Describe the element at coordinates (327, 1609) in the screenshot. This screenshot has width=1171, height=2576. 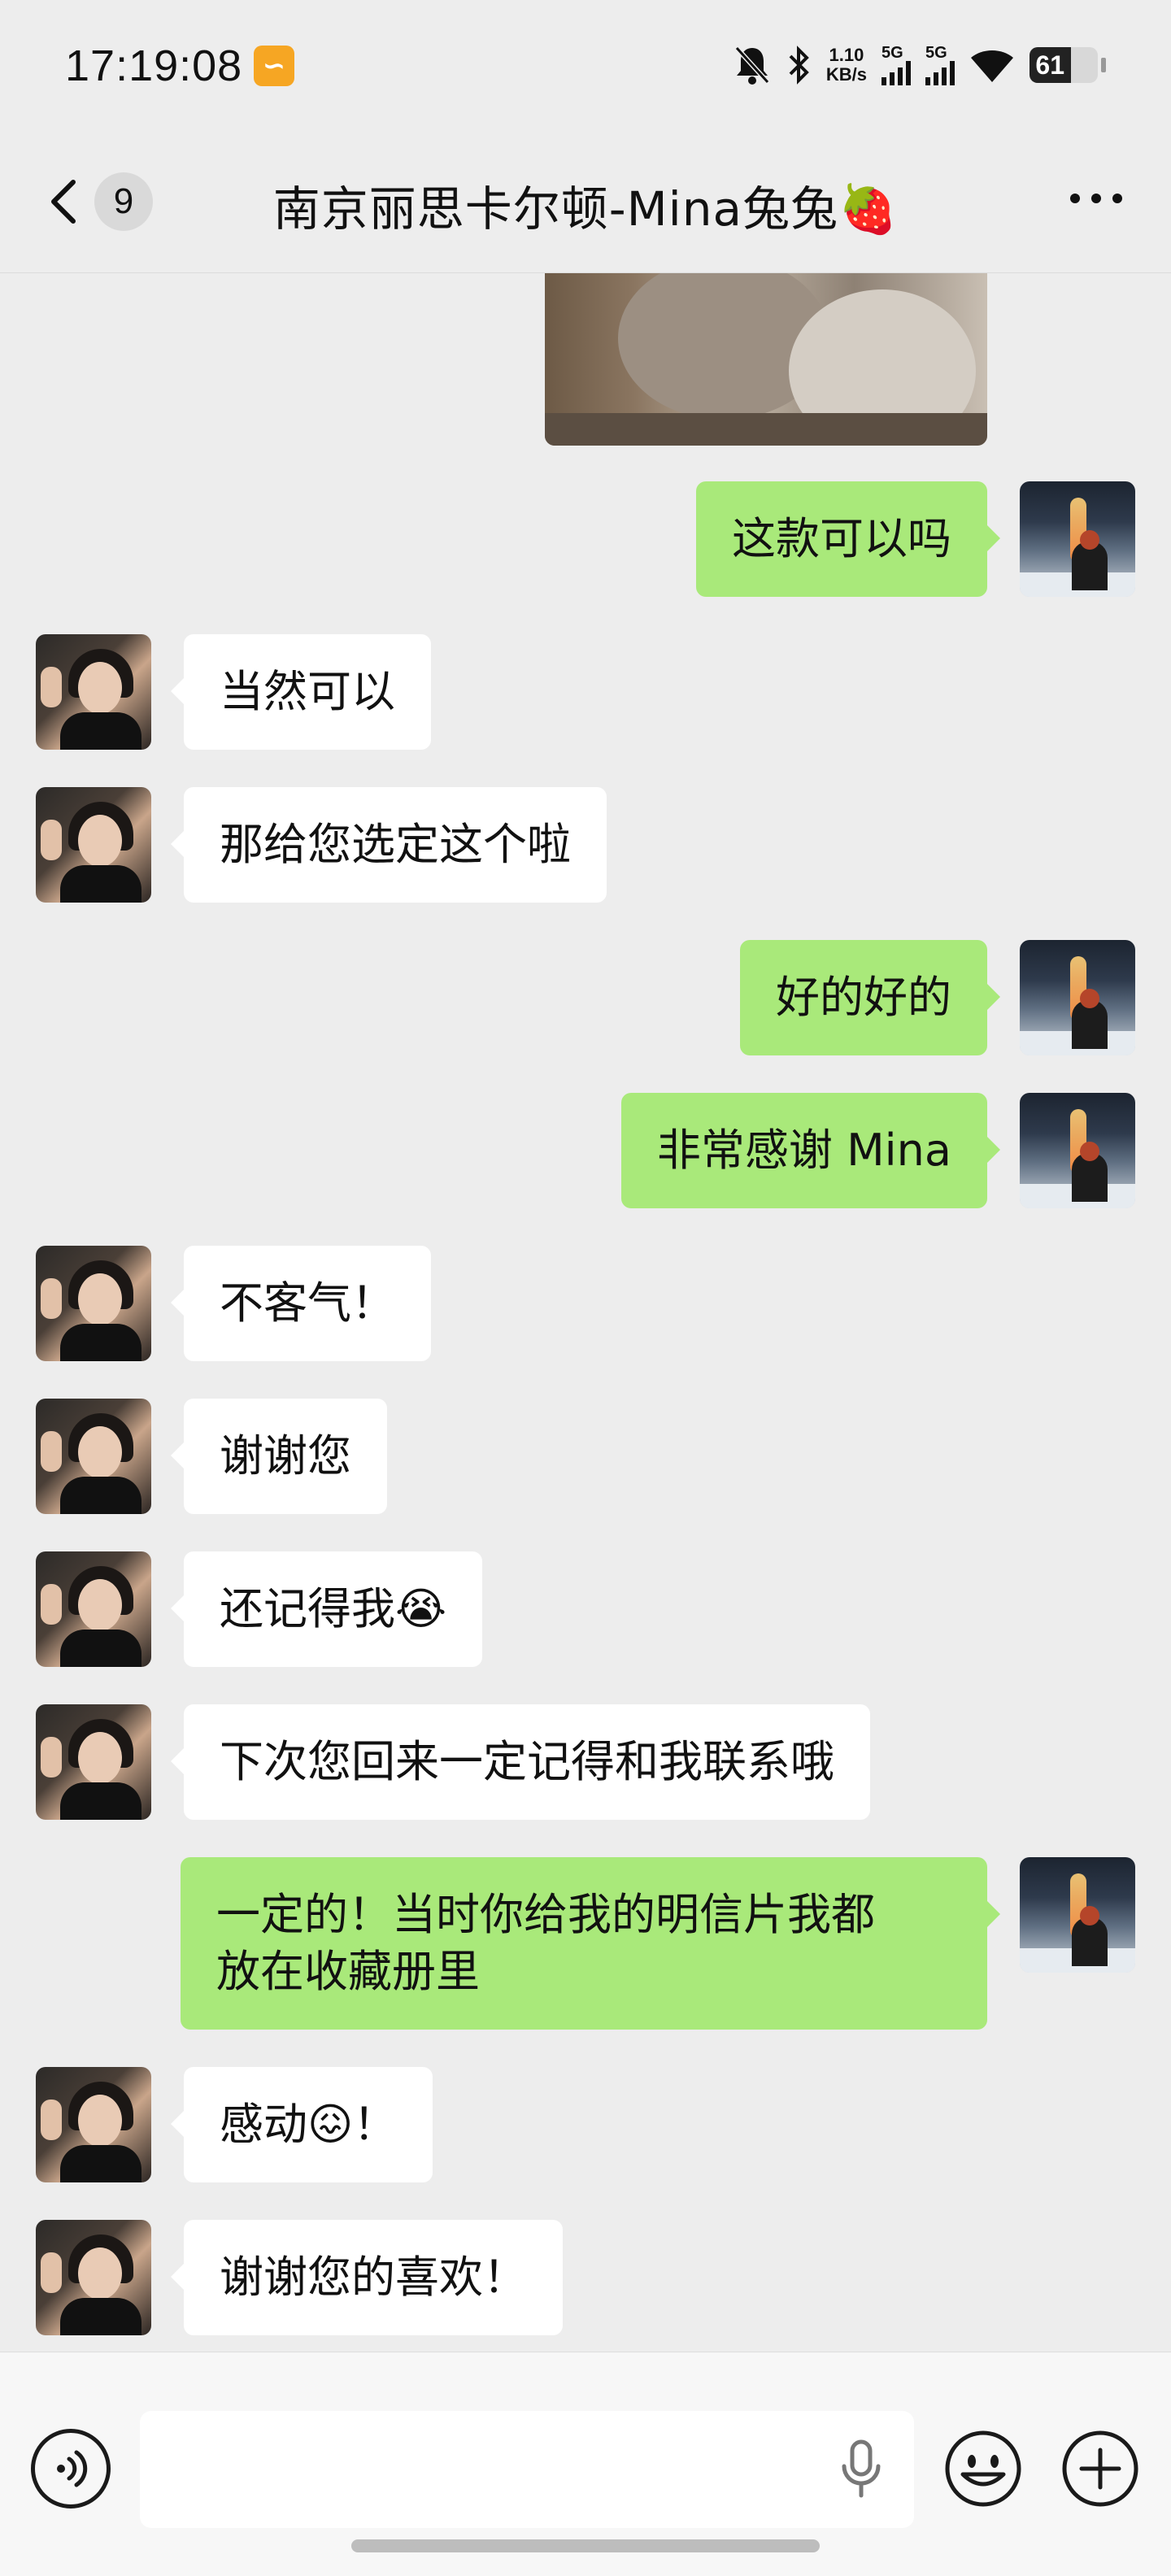
I see `message-bubble-contact: 还记得我😭` at that location.